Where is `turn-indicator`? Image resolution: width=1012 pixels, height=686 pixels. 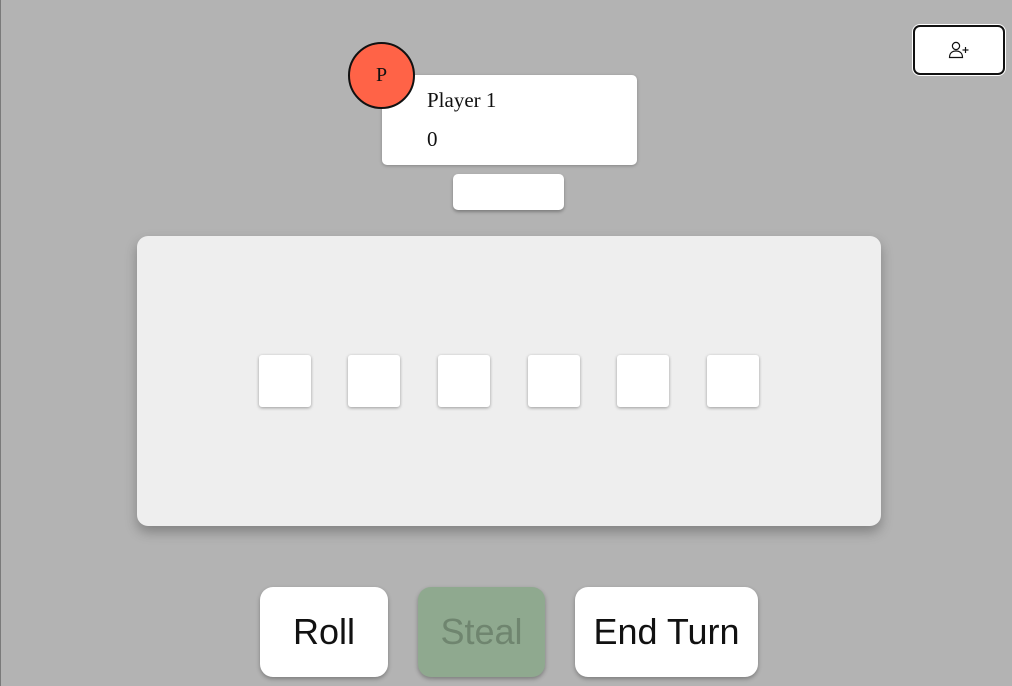 turn-indicator is located at coordinates (508, 192).